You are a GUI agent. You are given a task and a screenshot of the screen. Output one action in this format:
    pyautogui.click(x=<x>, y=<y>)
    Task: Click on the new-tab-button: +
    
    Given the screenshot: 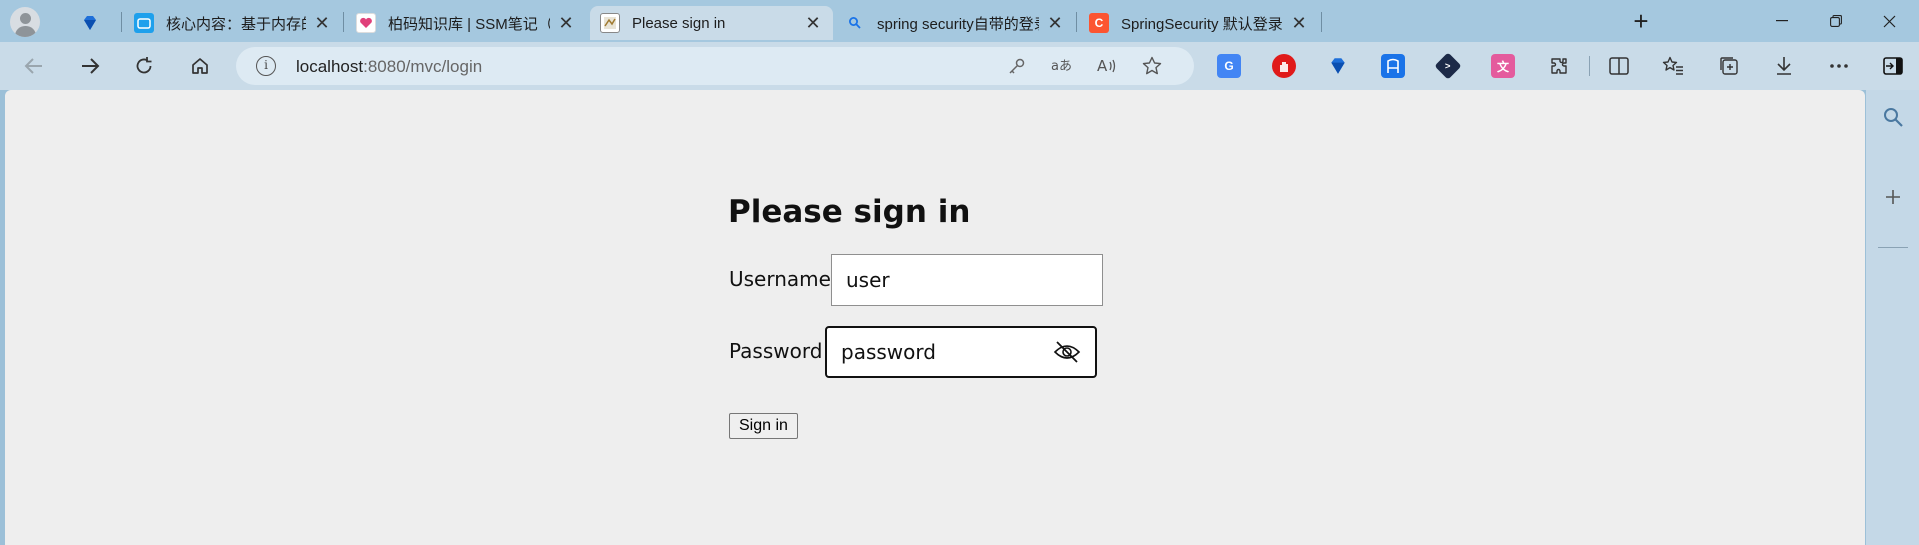 What is the action you would take?
    pyautogui.click(x=1641, y=22)
    